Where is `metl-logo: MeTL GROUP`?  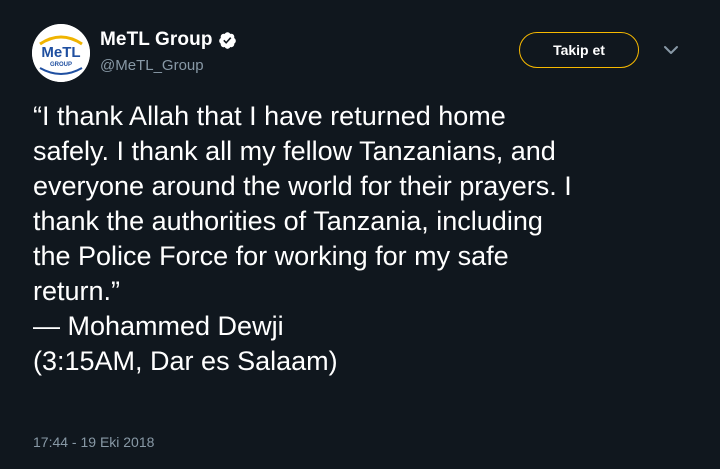 metl-logo: MeTL GROUP is located at coordinates (61, 53).